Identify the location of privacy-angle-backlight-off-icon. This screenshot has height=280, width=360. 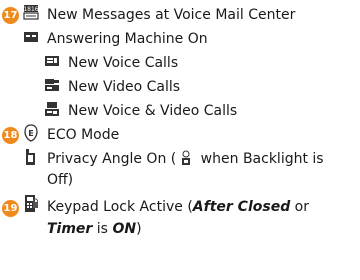
(186, 158).